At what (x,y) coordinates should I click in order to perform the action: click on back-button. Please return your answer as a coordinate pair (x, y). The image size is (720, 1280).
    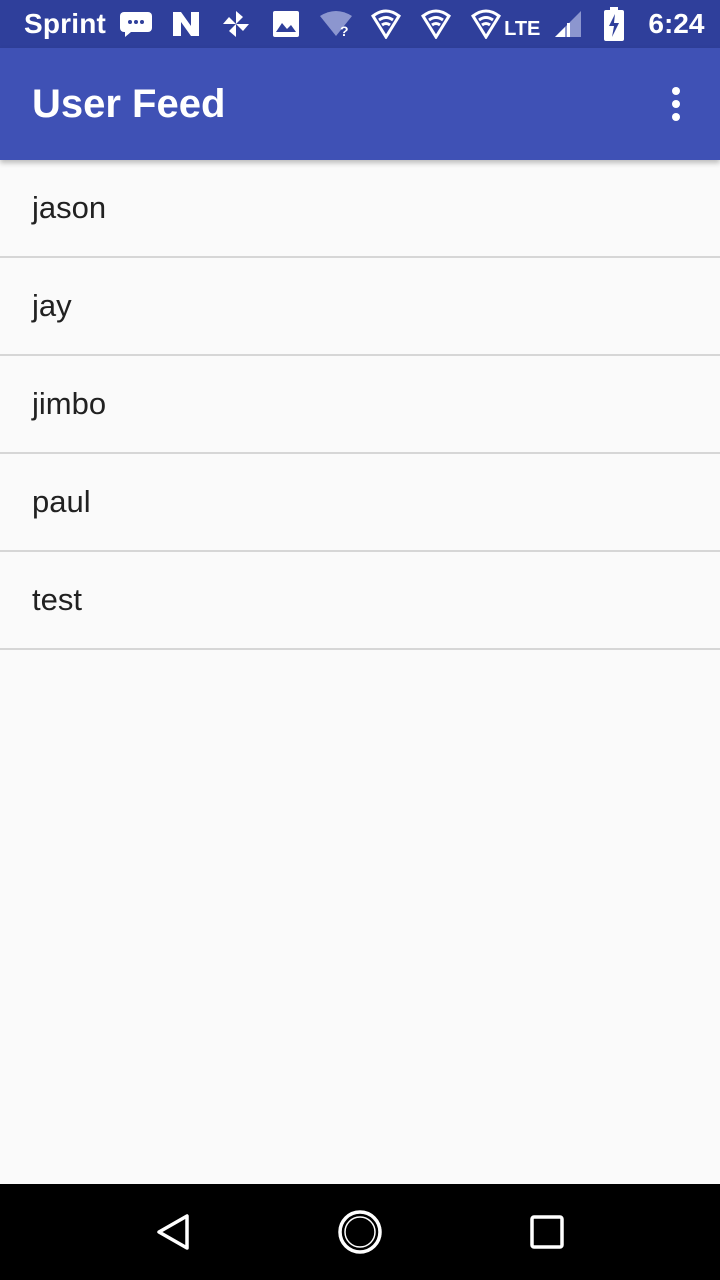
    Looking at the image, I should click on (173, 1232).